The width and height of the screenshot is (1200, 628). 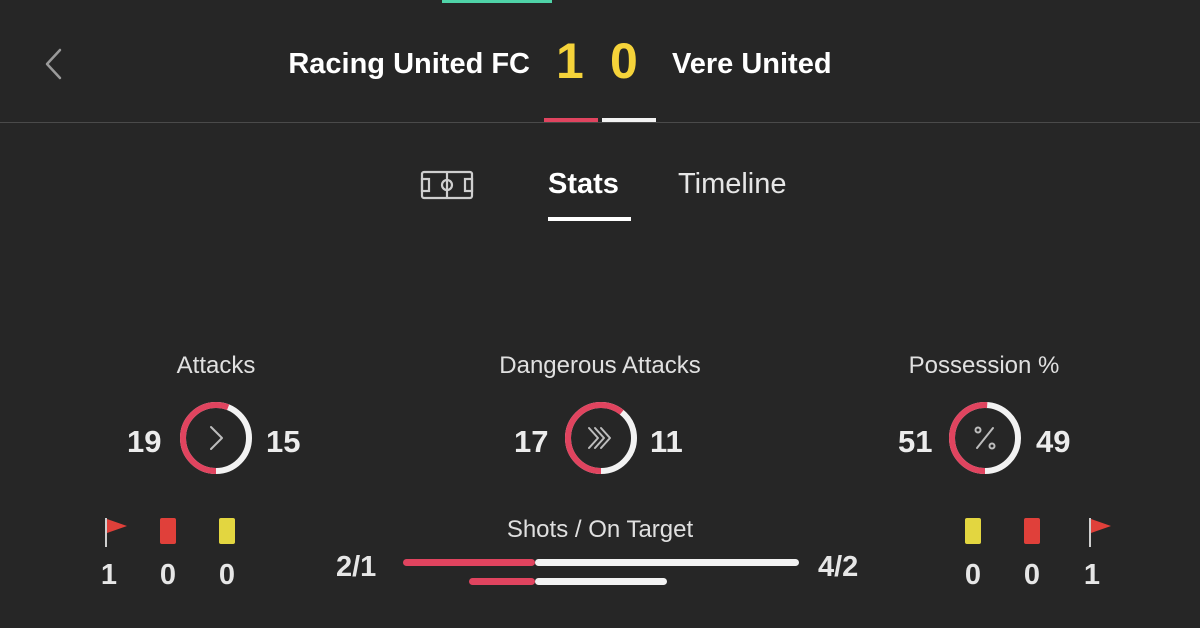 What do you see at coordinates (227, 575) in the screenshot?
I see `home-yellow-cards-value: 0` at bounding box center [227, 575].